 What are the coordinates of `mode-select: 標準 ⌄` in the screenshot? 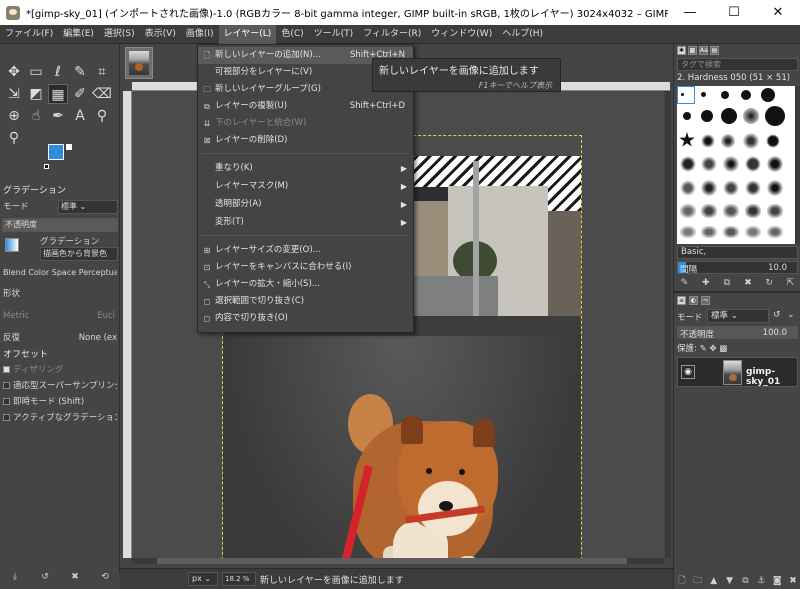 It's located at (88, 207).